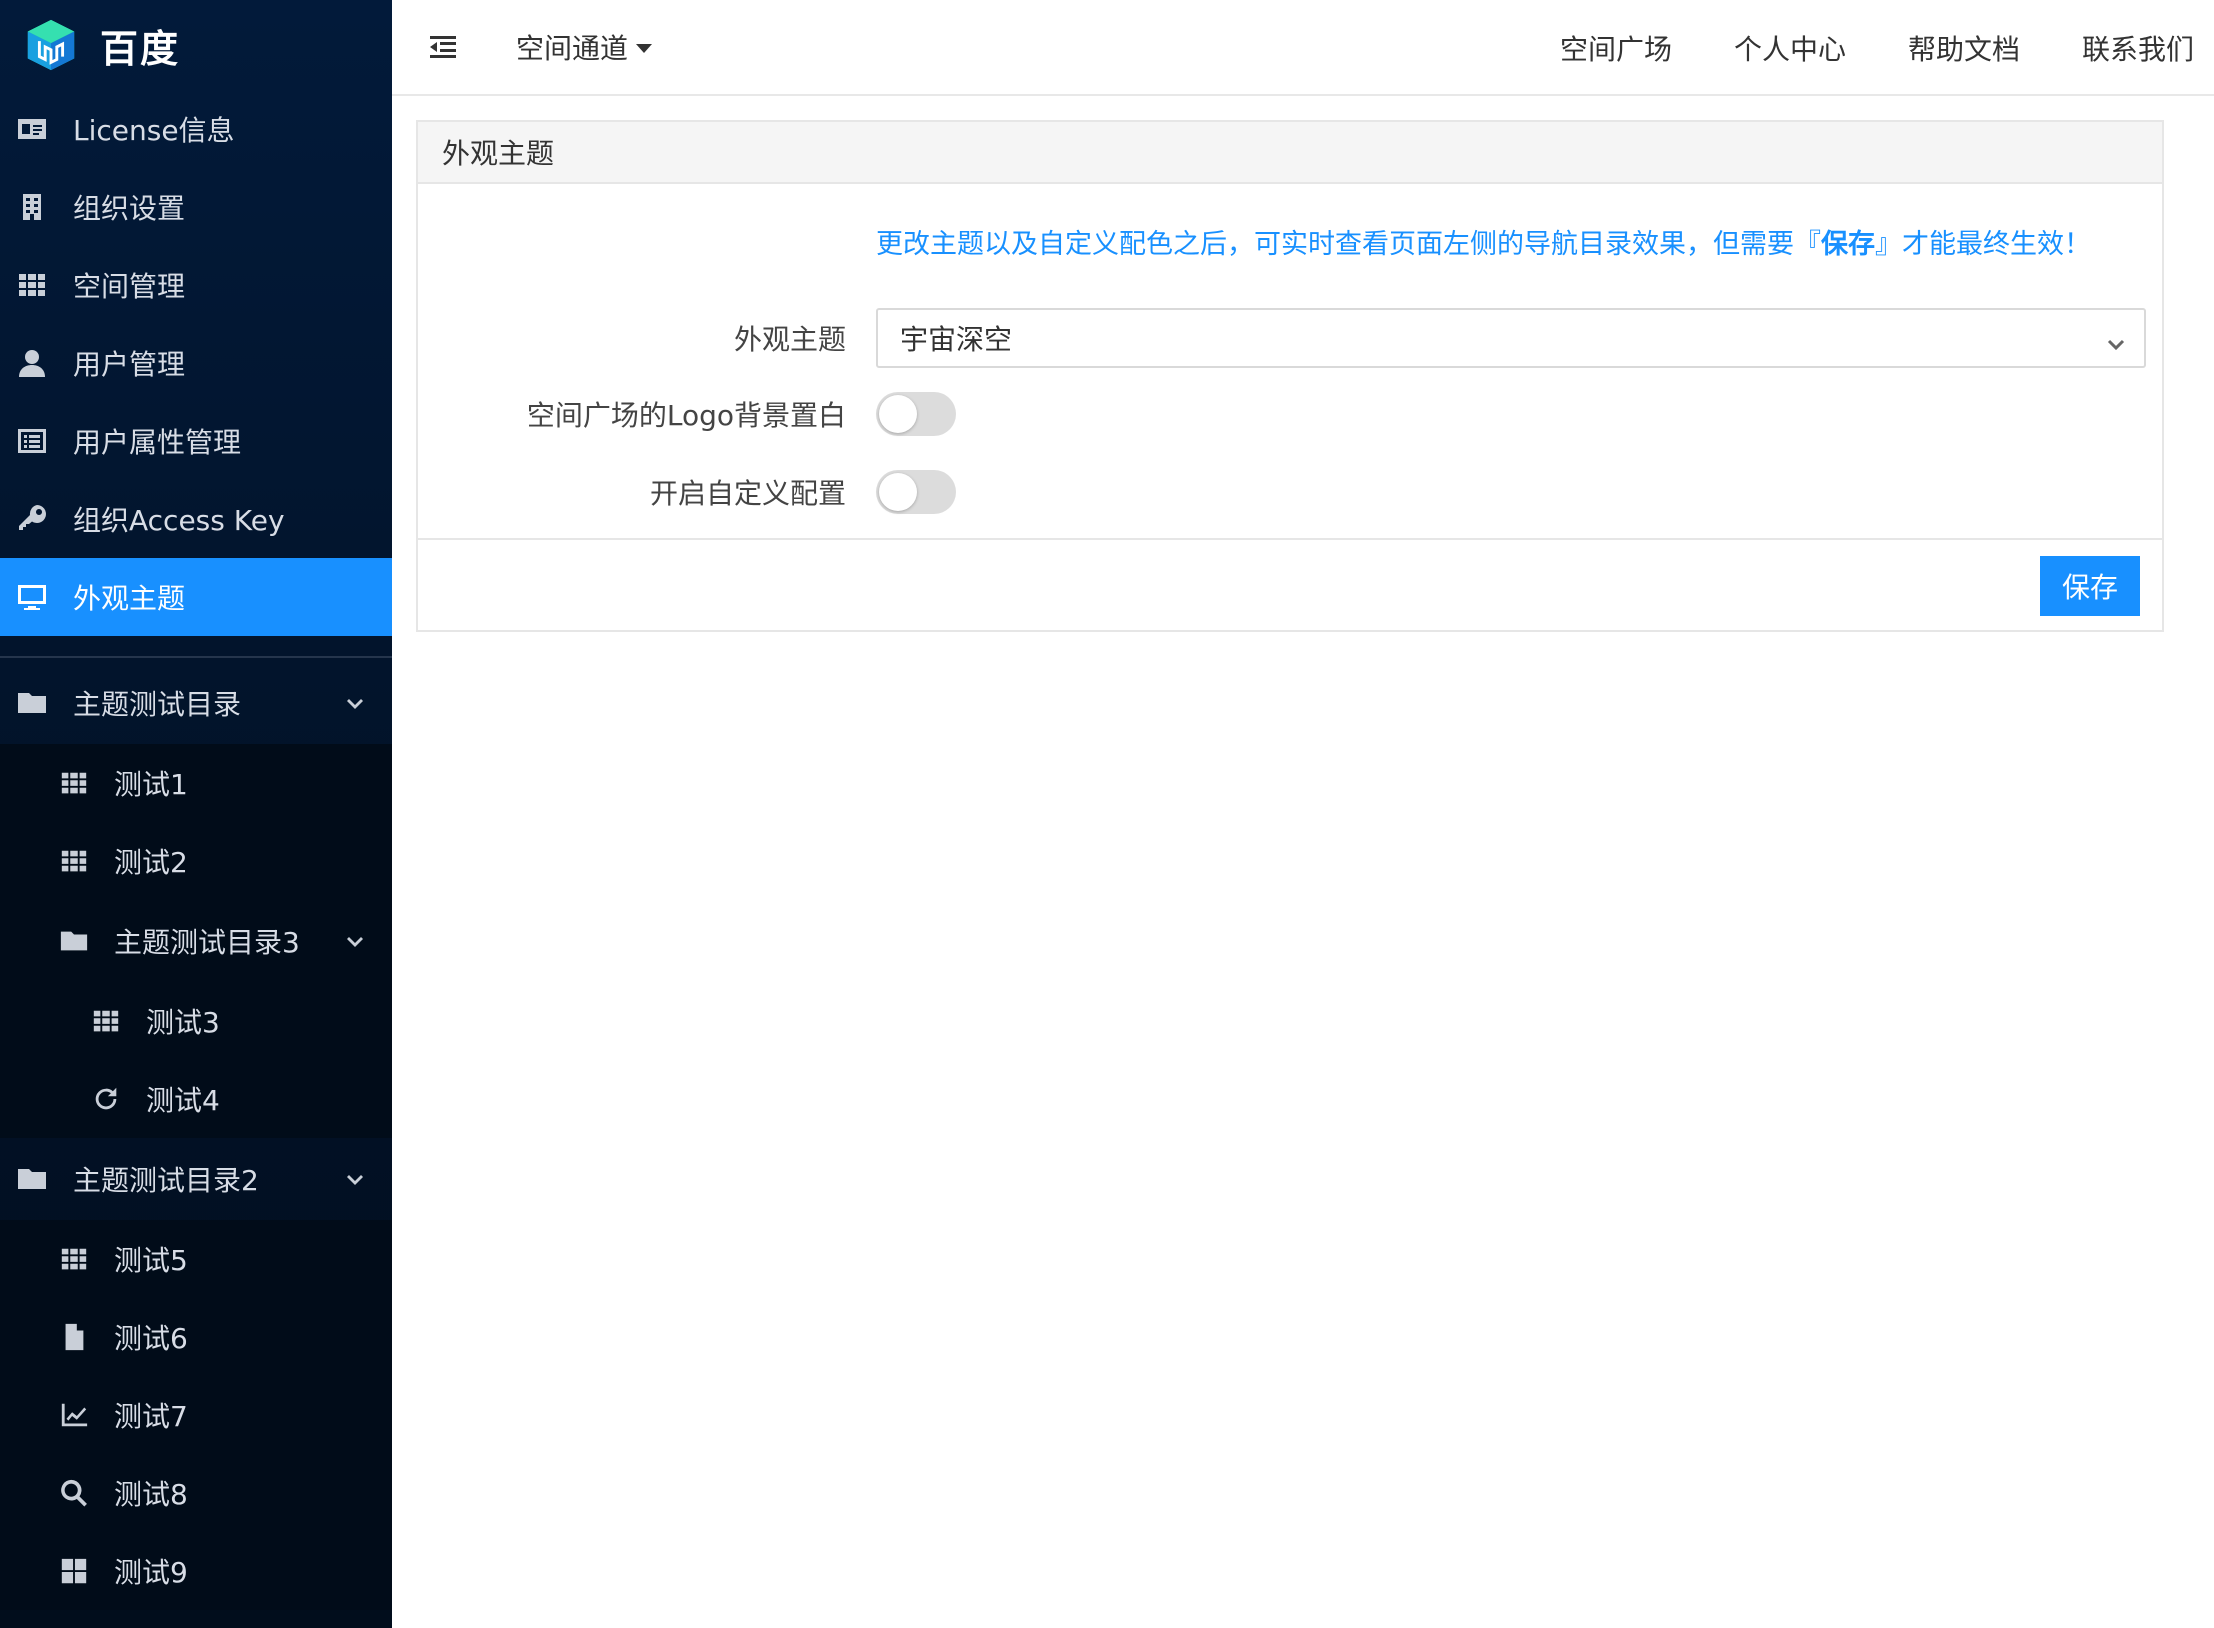  What do you see at coordinates (32, 363) in the screenshot?
I see `user-icon` at bounding box center [32, 363].